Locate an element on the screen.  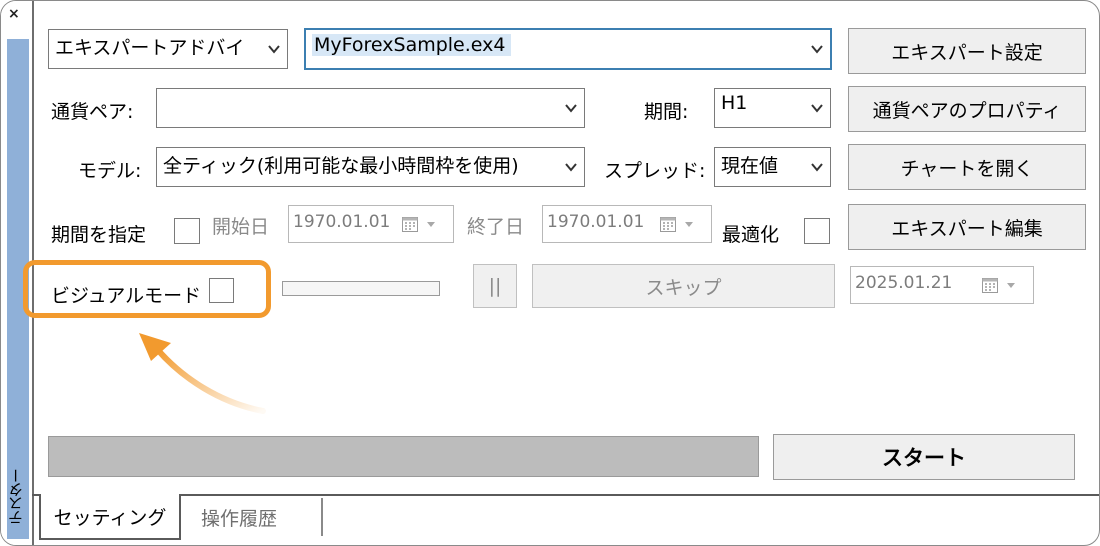
tab-journal: 操作履歴 is located at coordinates (253, 517).